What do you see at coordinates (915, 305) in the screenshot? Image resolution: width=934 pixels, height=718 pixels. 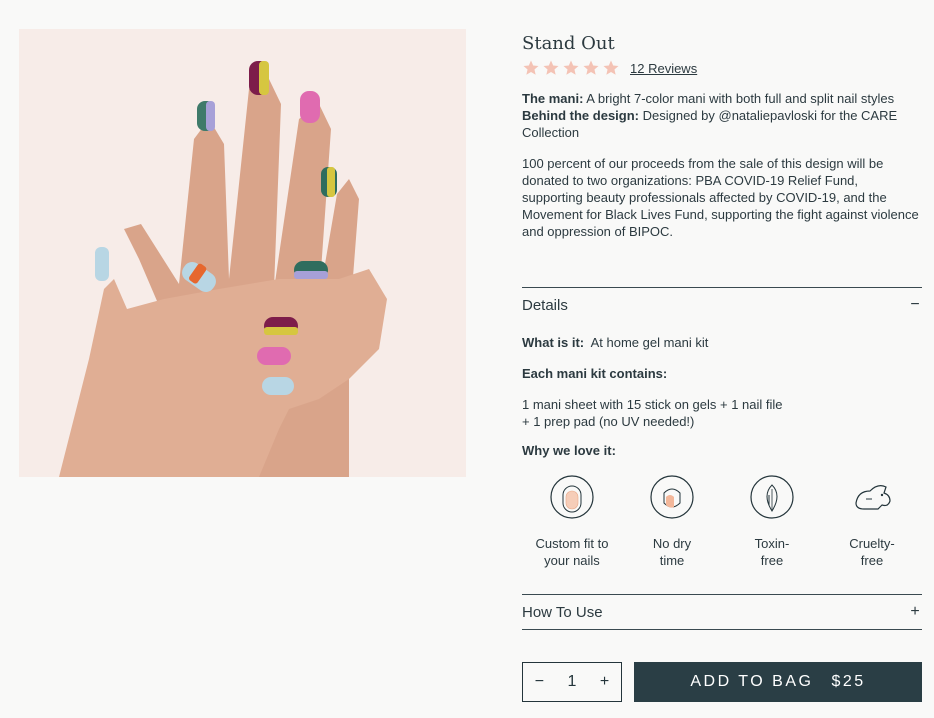 I see `collapse-icon: −` at bounding box center [915, 305].